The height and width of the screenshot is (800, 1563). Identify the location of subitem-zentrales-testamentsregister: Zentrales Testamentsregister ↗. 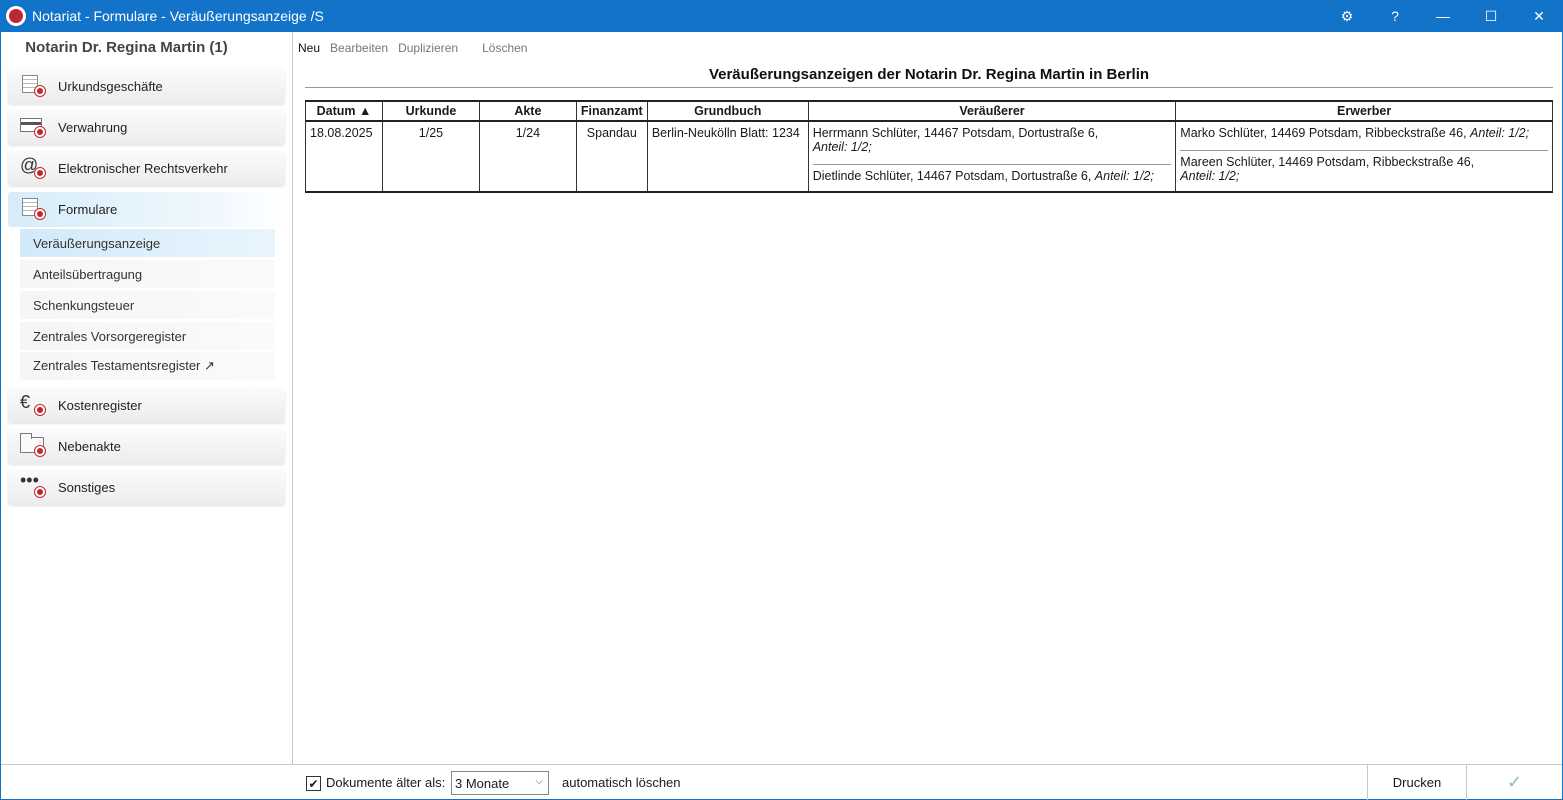
(147, 366).